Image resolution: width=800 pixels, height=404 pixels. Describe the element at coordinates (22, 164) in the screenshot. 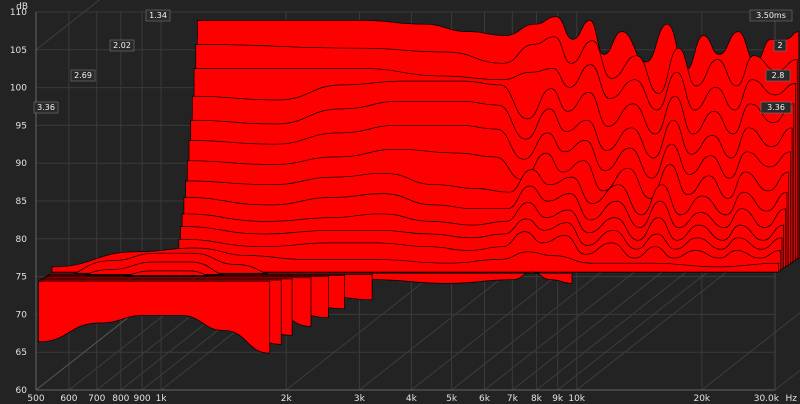

I see `y-tick-label: 90` at that location.